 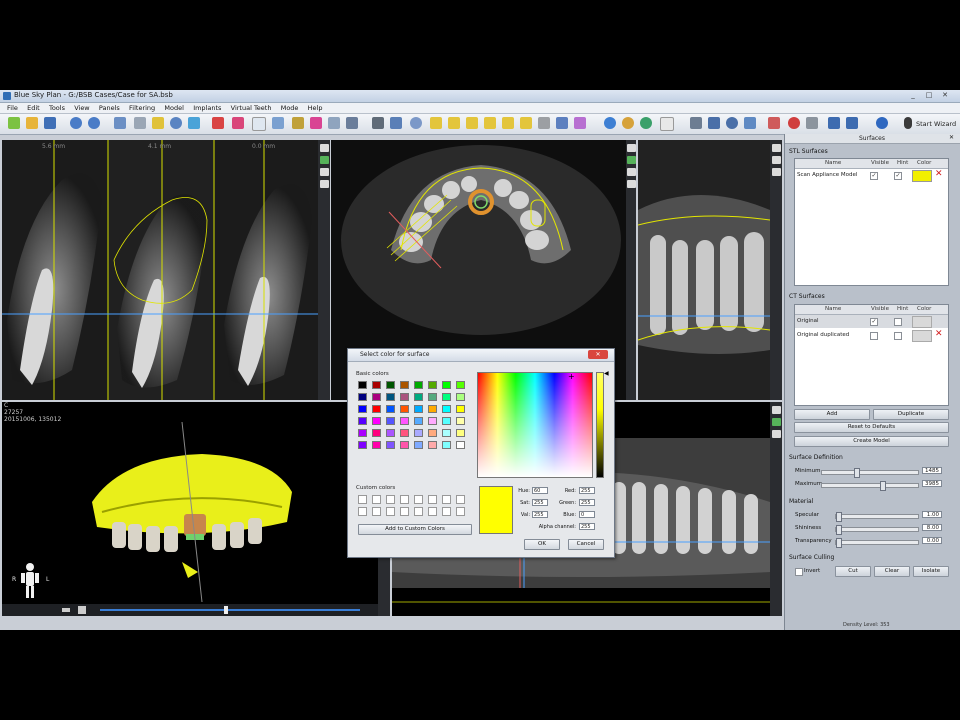 What do you see at coordinates (226, 610) in the screenshot?
I see `timeline-knob` at bounding box center [226, 610].